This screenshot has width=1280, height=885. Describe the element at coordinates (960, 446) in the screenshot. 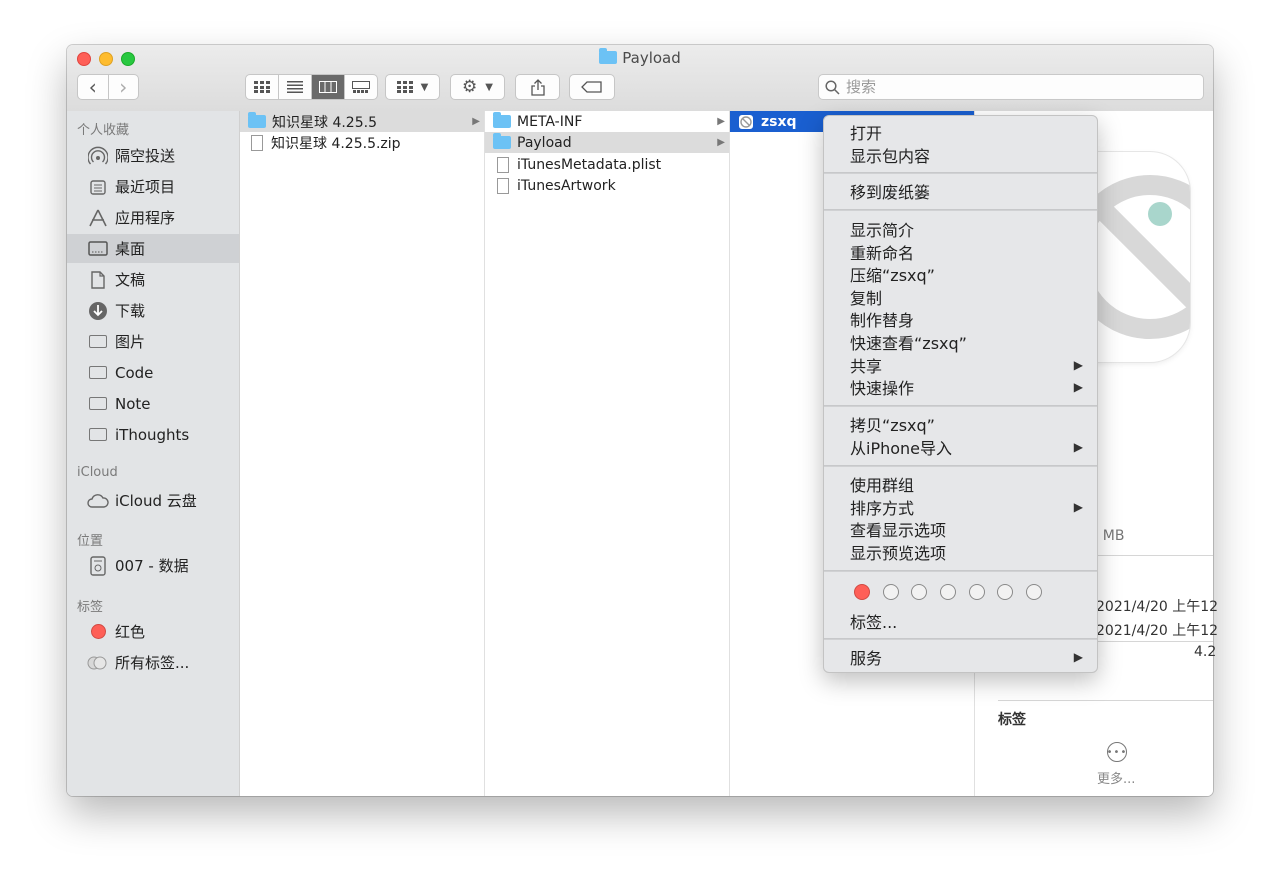

I see `menu-item-import-from-iphone: 从iPhone导入 ▶` at that location.